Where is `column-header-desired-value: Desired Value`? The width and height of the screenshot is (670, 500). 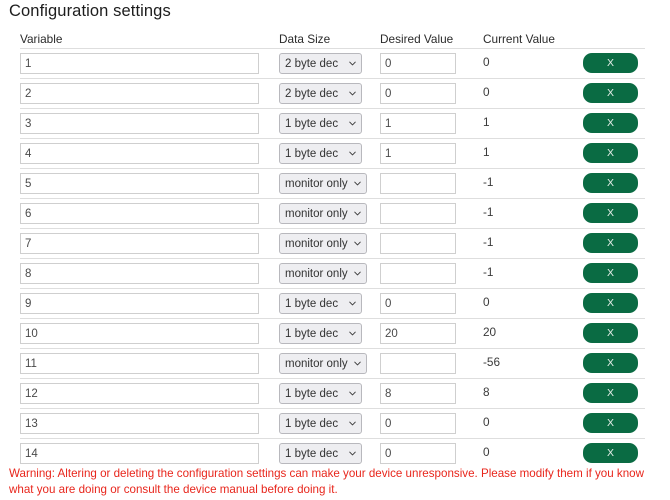 column-header-desired-value: Desired Value is located at coordinates (417, 39).